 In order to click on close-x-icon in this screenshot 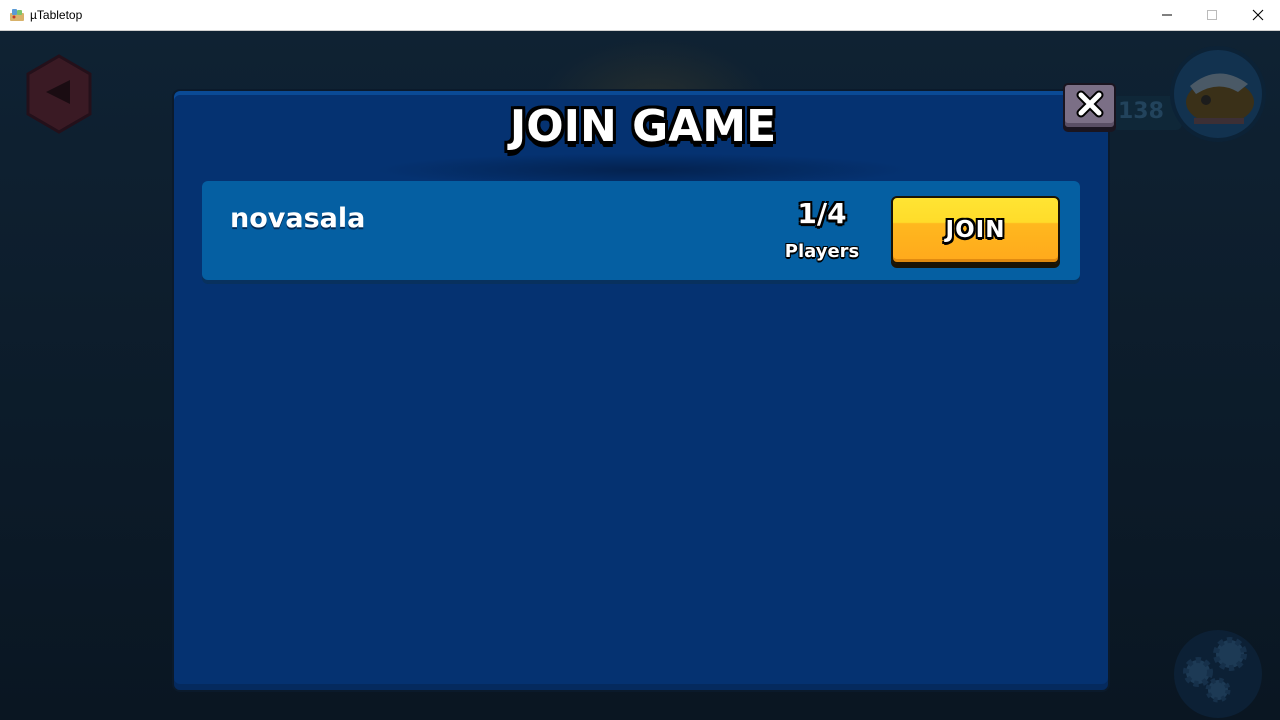, I will do `click(1090, 106)`.